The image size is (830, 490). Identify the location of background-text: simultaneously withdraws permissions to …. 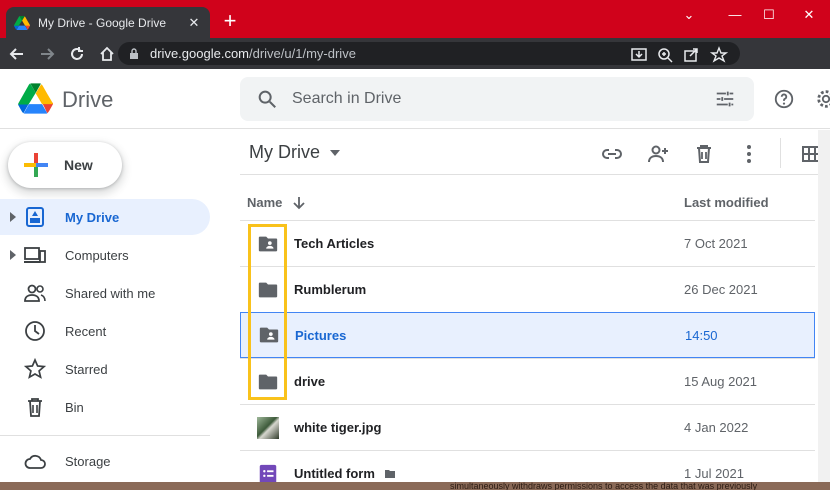
(604, 485).